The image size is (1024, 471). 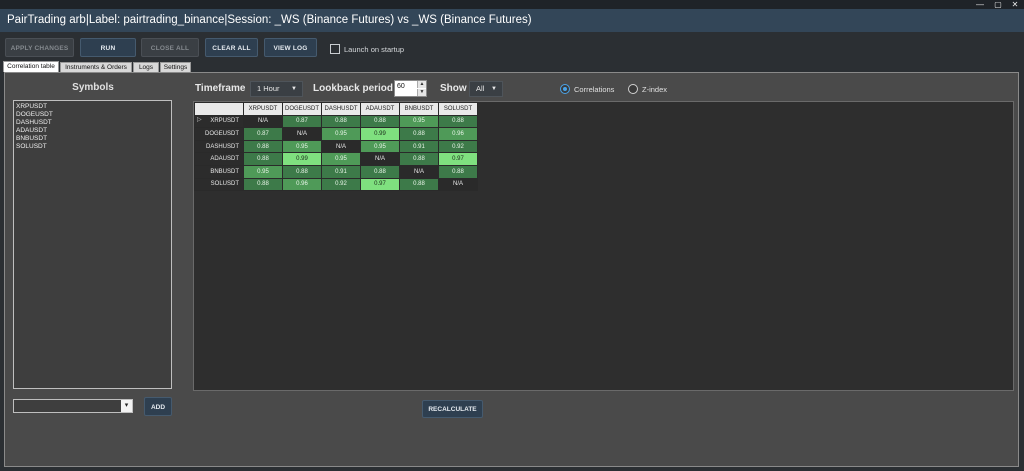 What do you see at coordinates (219, 109) in the screenshot?
I see `table-corner` at bounding box center [219, 109].